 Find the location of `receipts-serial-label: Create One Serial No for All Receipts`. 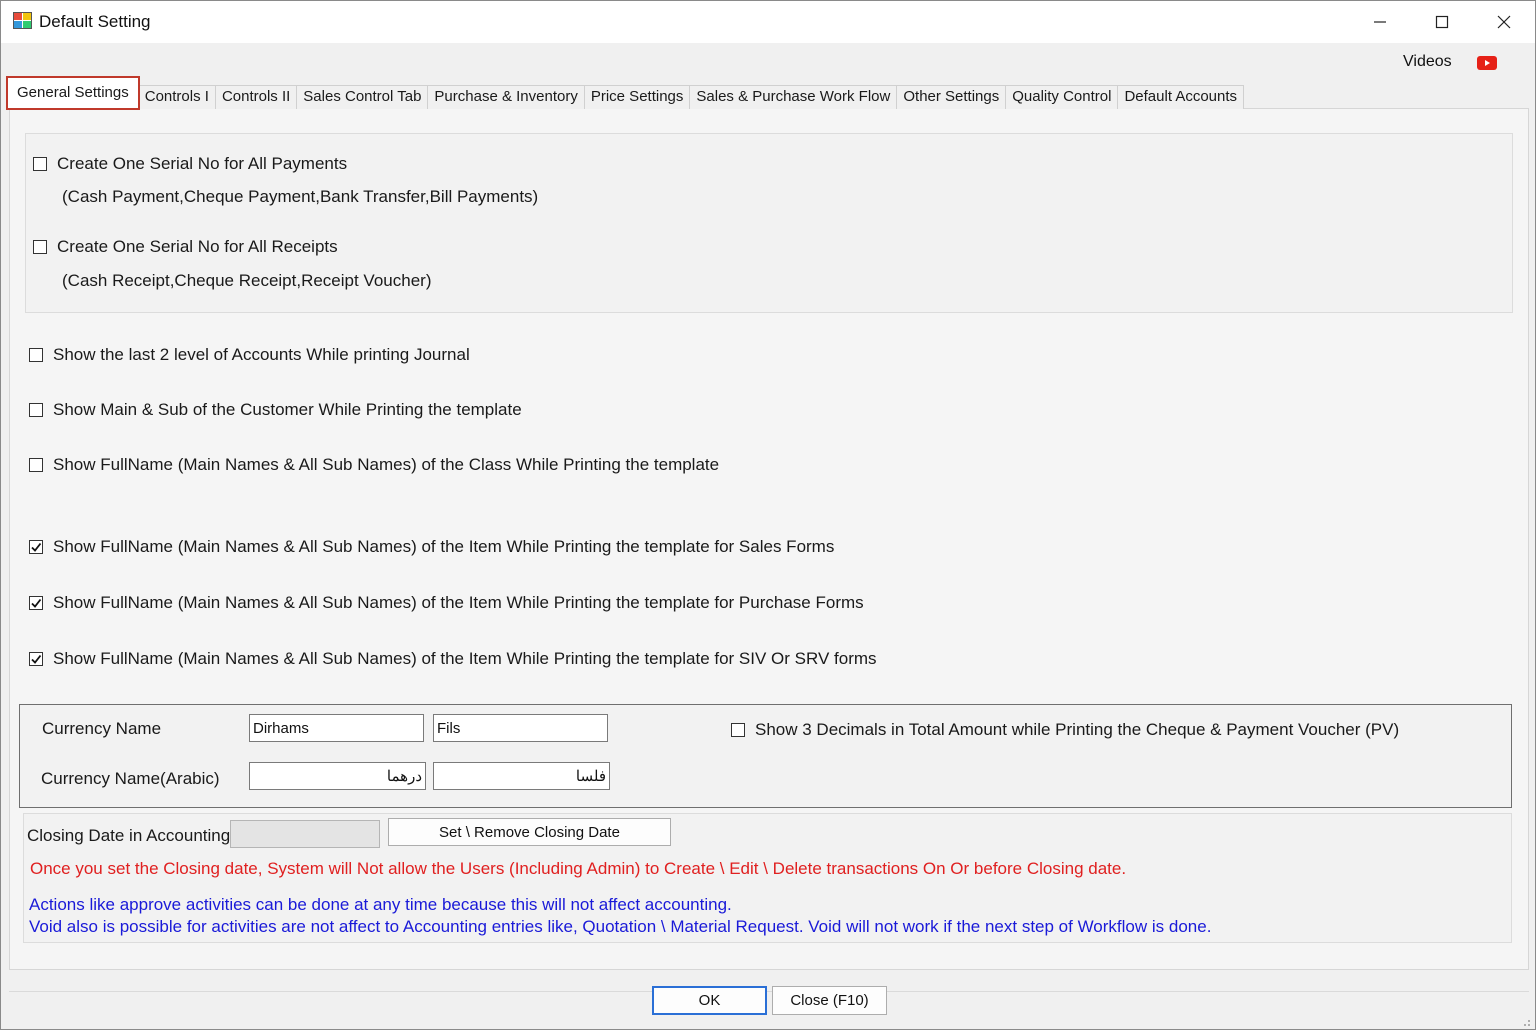

receipts-serial-label: Create One Serial No for All Receipts is located at coordinates (197, 246).